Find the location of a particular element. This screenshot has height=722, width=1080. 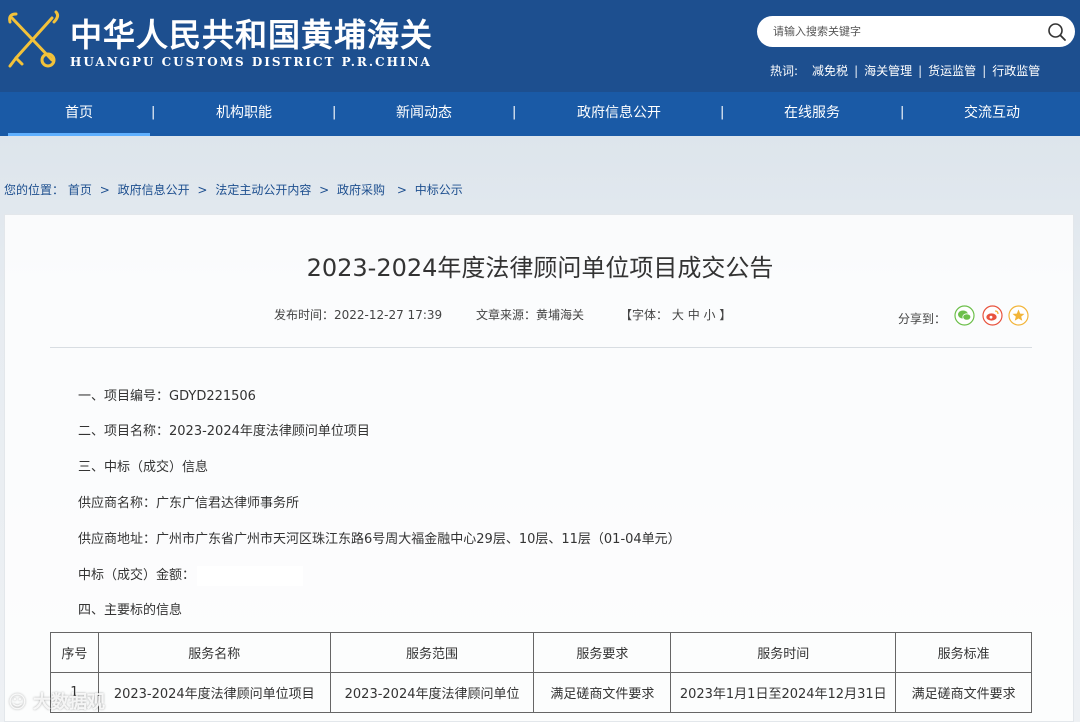

breadcrumb-gov-info: 政府信息公开 is located at coordinates (154, 190).